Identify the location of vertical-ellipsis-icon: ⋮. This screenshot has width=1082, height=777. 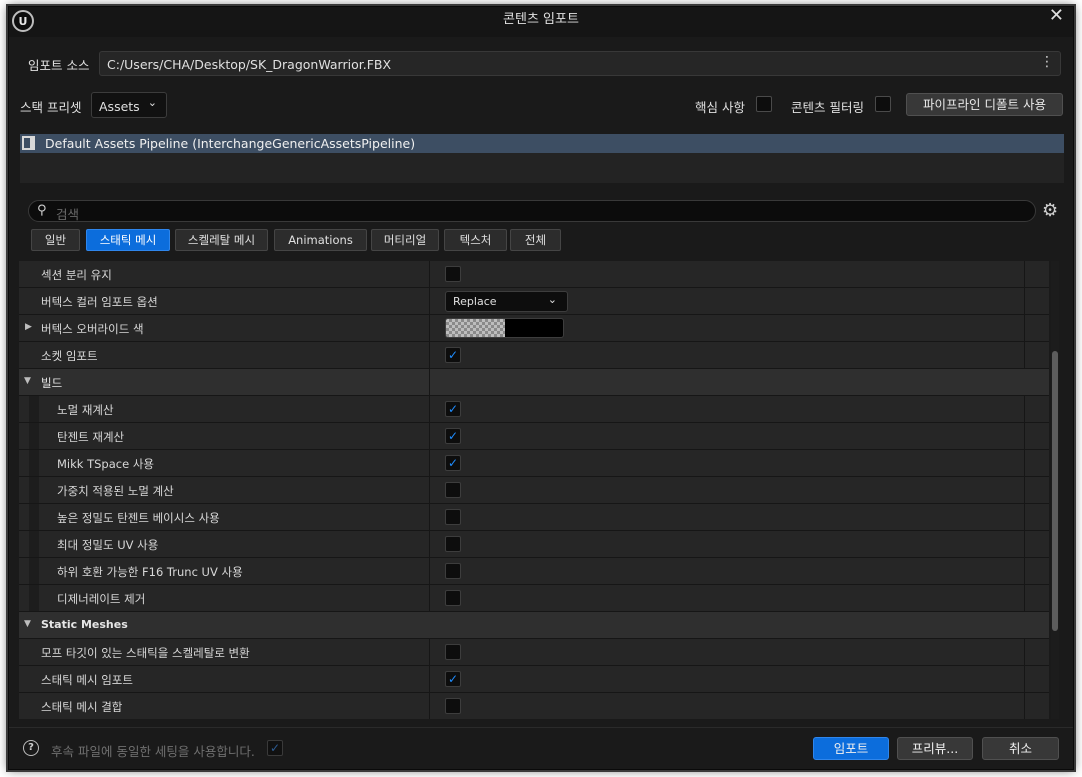
(1047, 62).